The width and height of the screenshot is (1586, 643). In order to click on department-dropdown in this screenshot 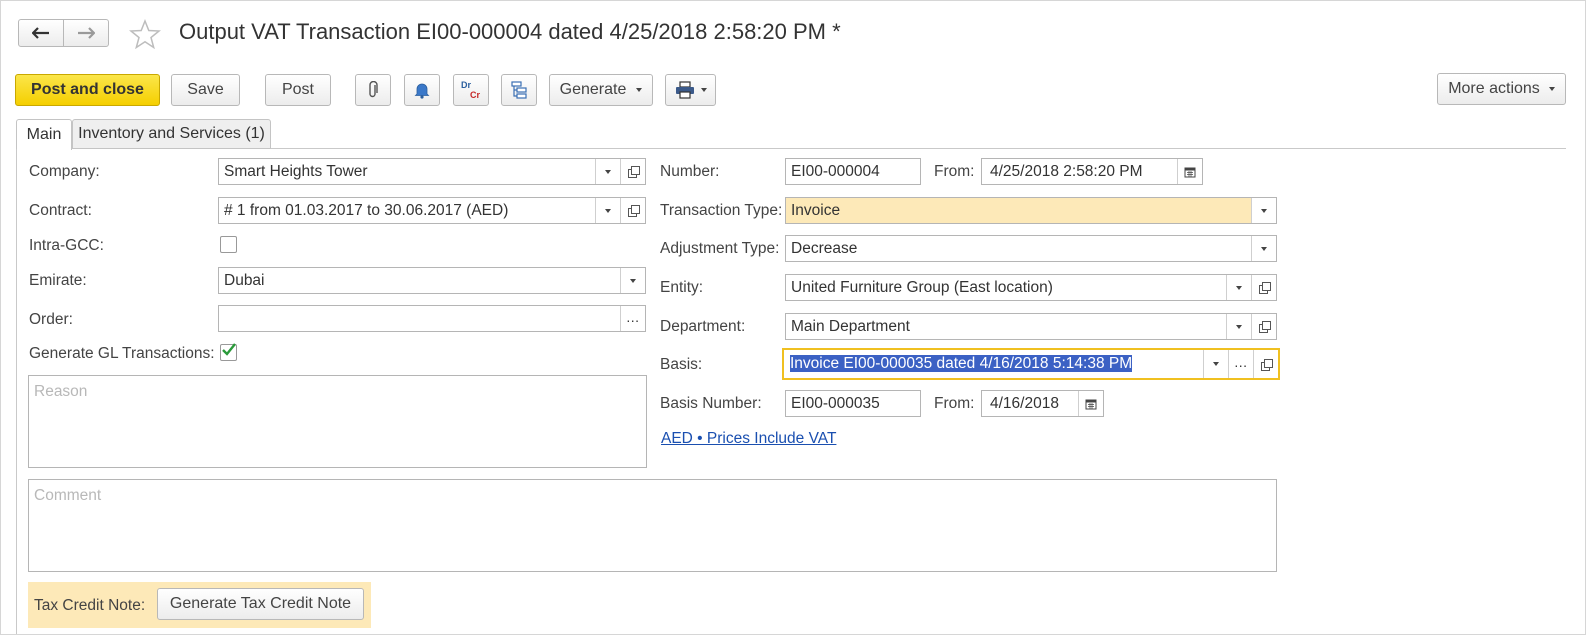, I will do `click(1238, 326)`.